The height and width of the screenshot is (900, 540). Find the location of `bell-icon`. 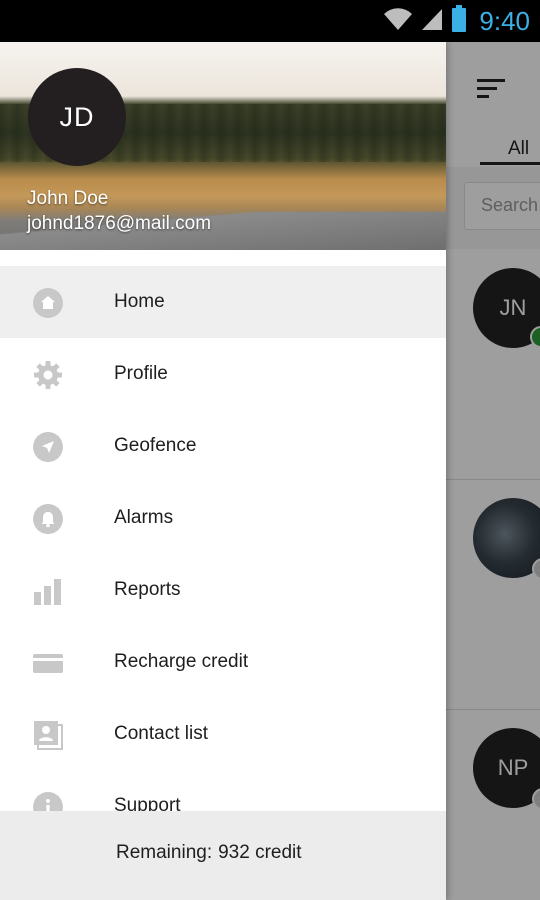

bell-icon is located at coordinates (48, 519).